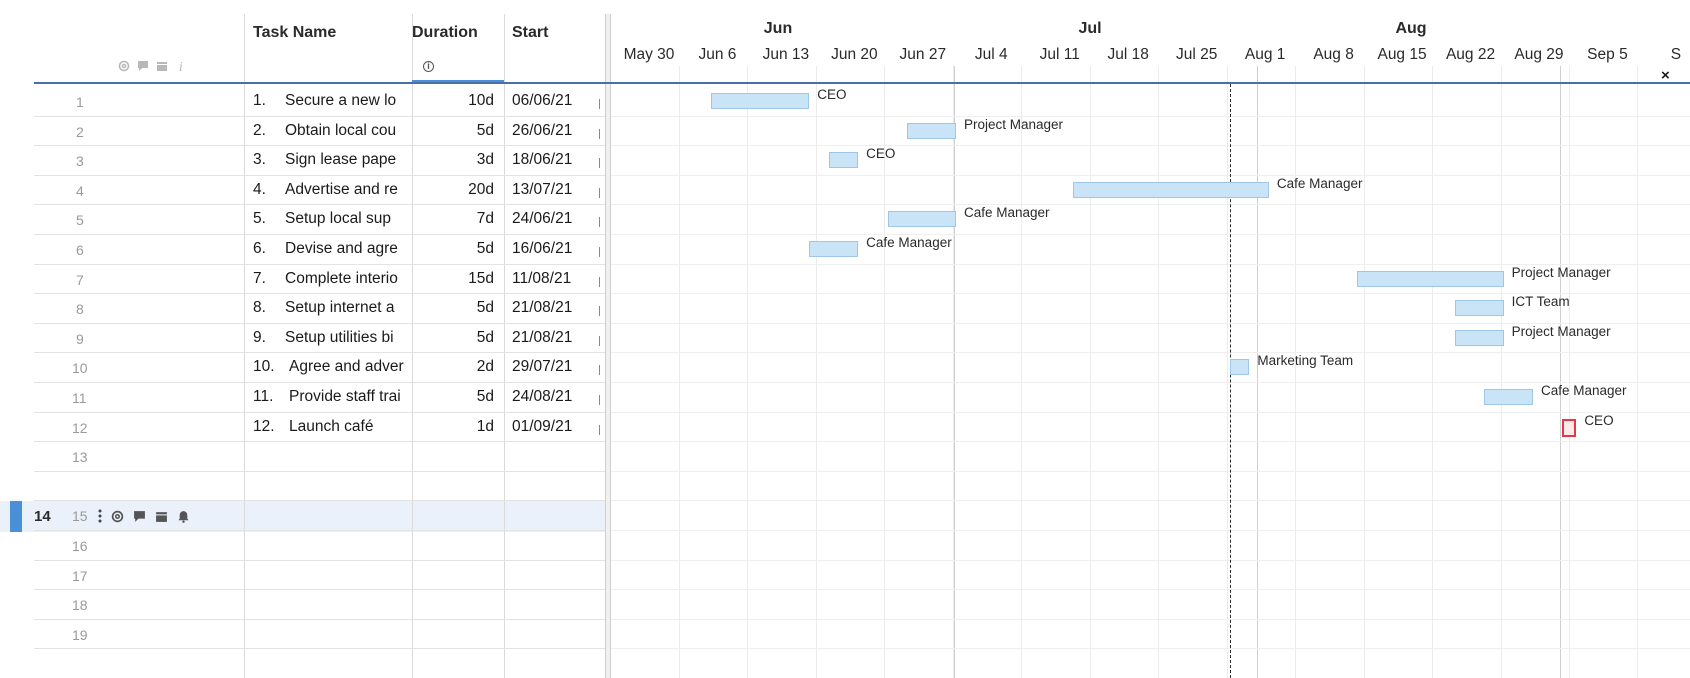  Describe the element at coordinates (329, 338) in the screenshot. I see `task-name-cell: 9. Setup utilities bi` at that location.